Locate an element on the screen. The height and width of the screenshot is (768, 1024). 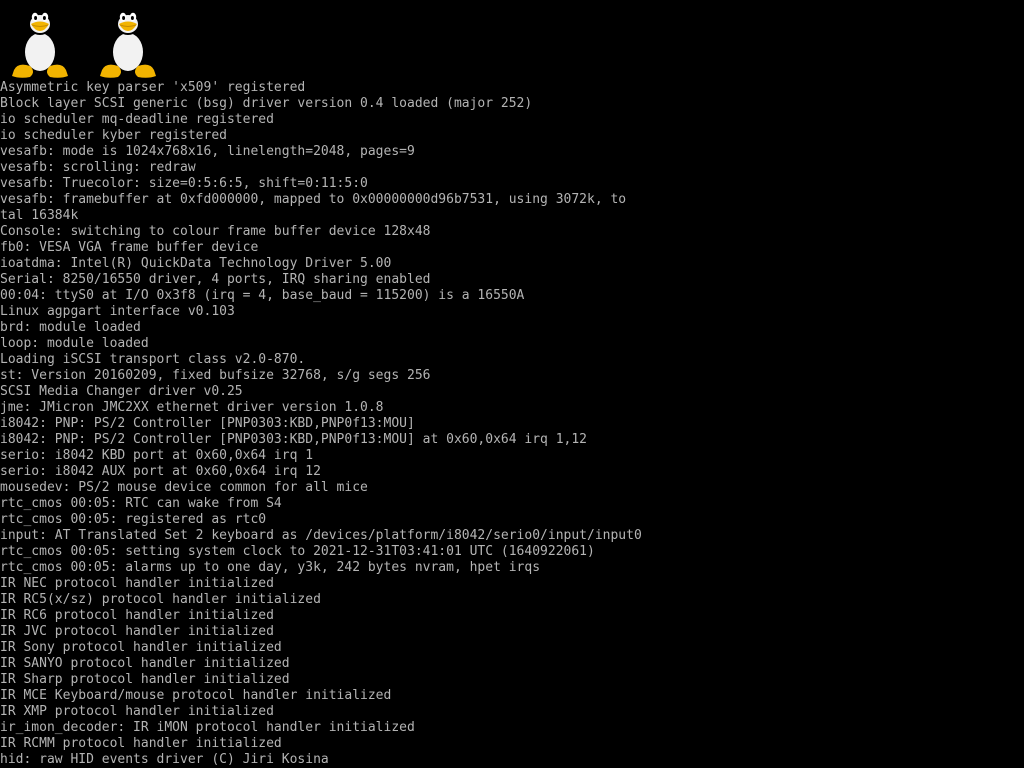
kernel-log-line: vesafb: scrolling: redraw is located at coordinates (98, 167).